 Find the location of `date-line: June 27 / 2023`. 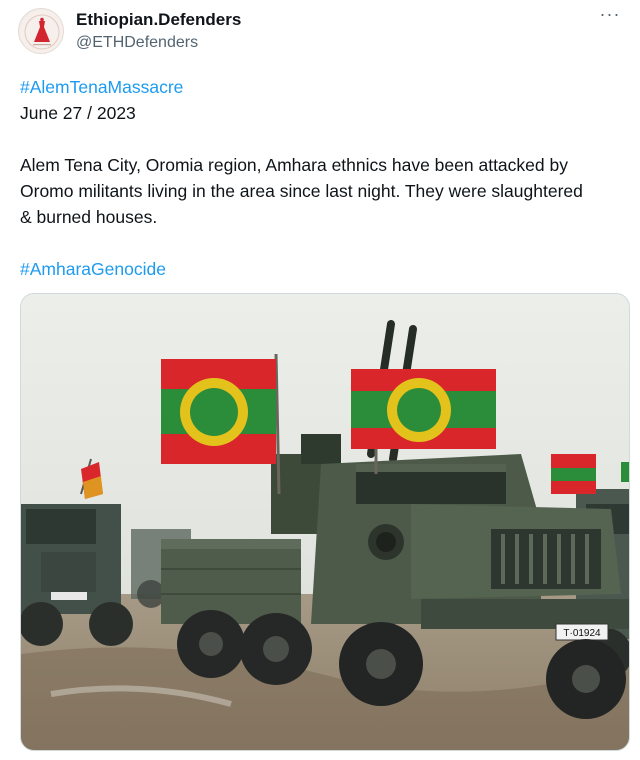

date-line: June 27 / 2023 is located at coordinates (78, 113).